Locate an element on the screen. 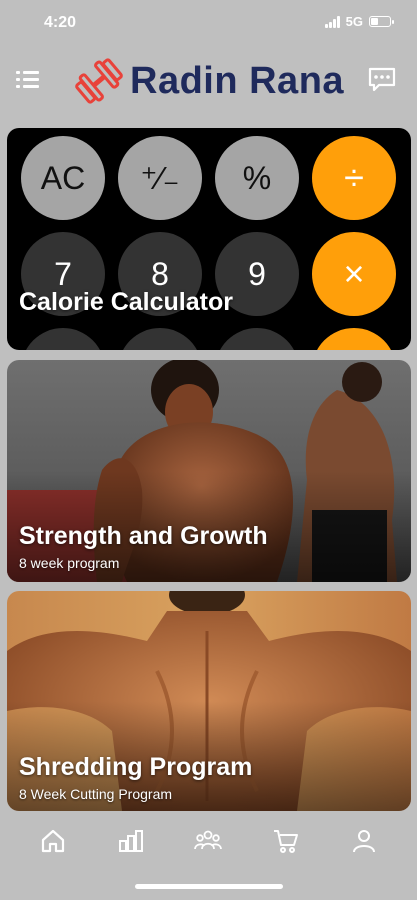  calc-key-plus-minus: ⁺∕₋ is located at coordinates (160, 178).